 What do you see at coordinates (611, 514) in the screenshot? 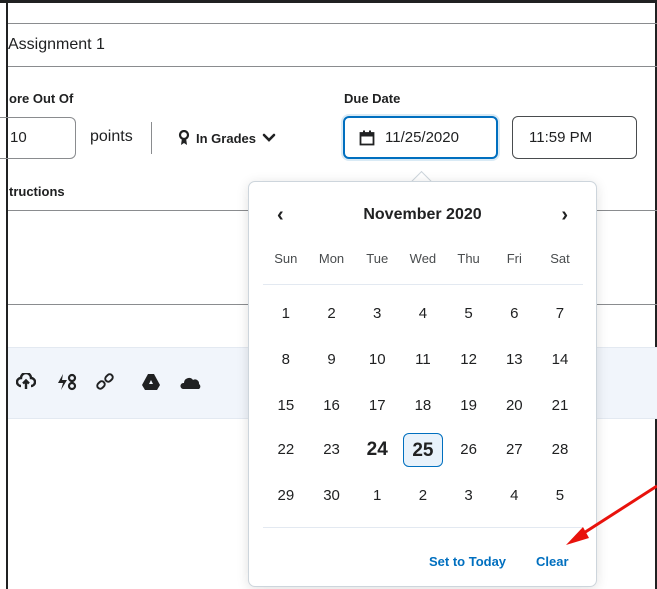
I see `annotation-arrow` at bounding box center [611, 514].